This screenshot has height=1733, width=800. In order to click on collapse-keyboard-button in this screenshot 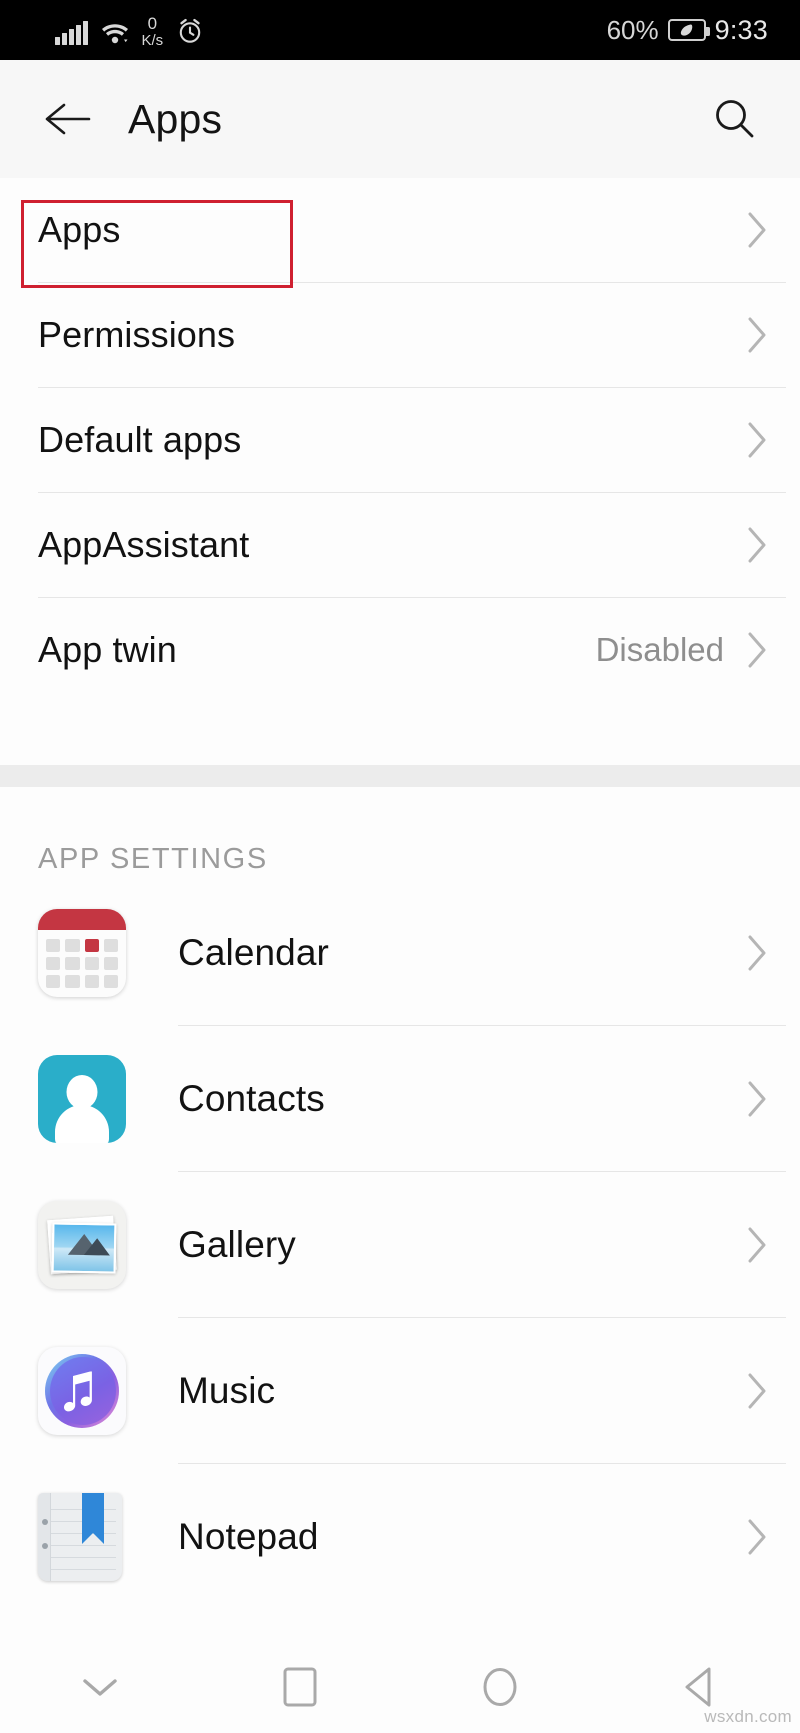, I will do `click(100, 1689)`.